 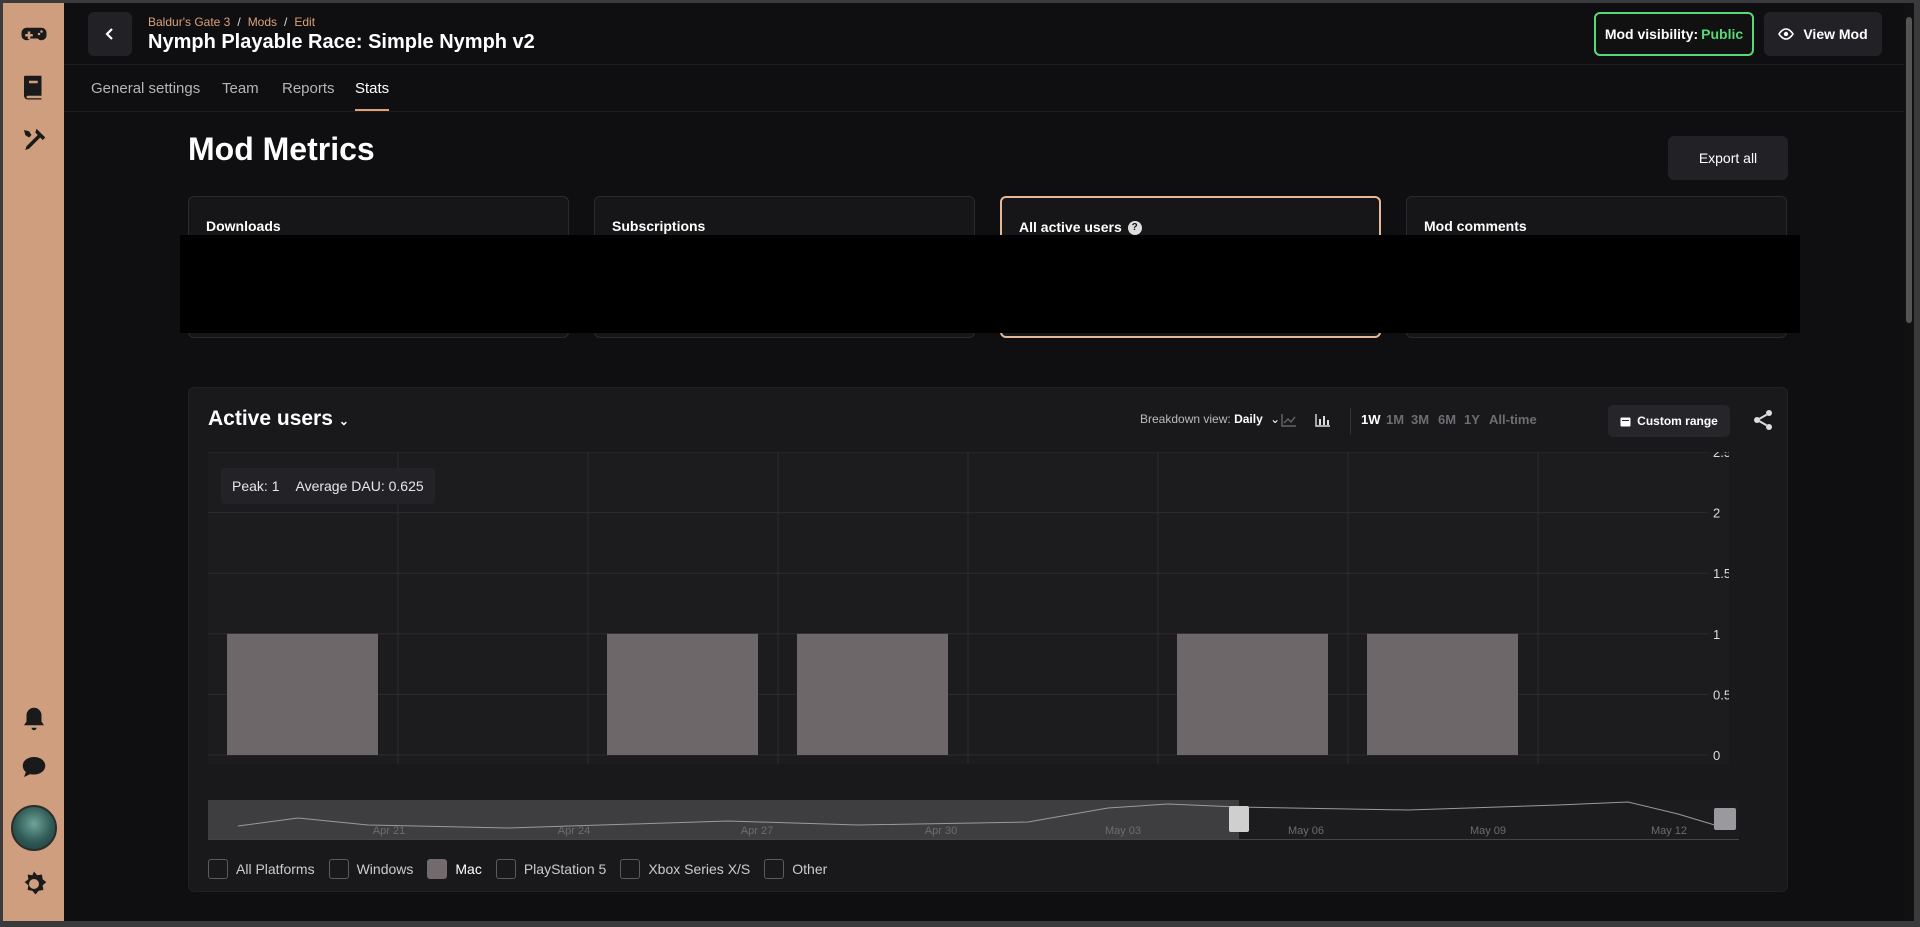 What do you see at coordinates (1909, 170) in the screenshot?
I see `scroll-thumb` at bounding box center [1909, 170].